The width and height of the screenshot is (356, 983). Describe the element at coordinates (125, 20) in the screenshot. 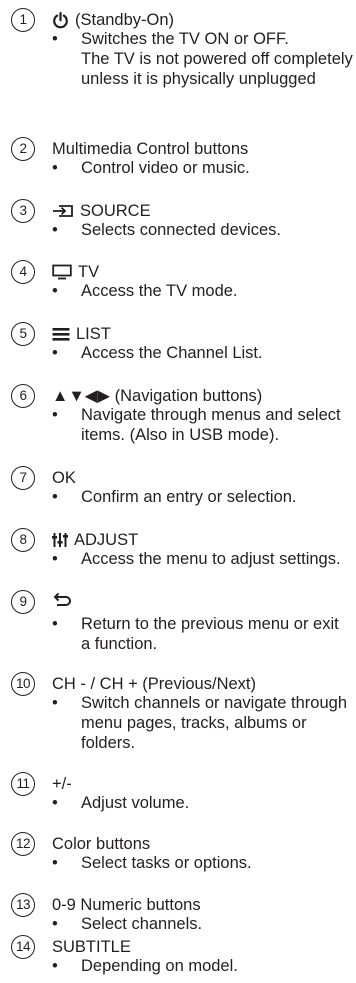

I see `item-title-text: (Standby-On)` at that location.